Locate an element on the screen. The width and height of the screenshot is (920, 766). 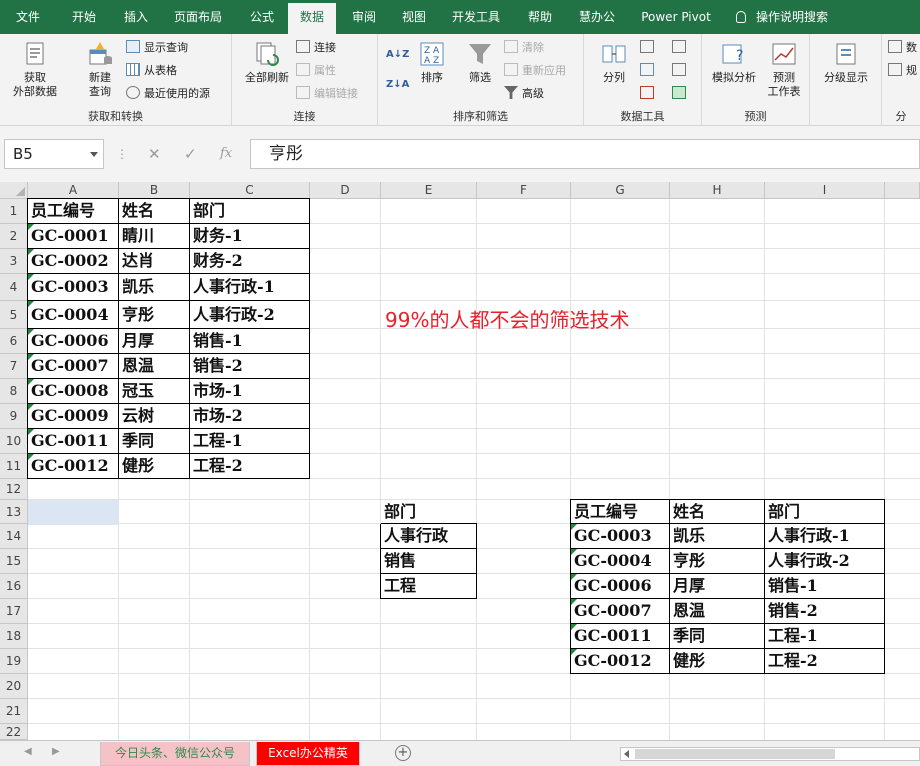
source-data-cell: GC-0011 is located at coordinates (73, 441).